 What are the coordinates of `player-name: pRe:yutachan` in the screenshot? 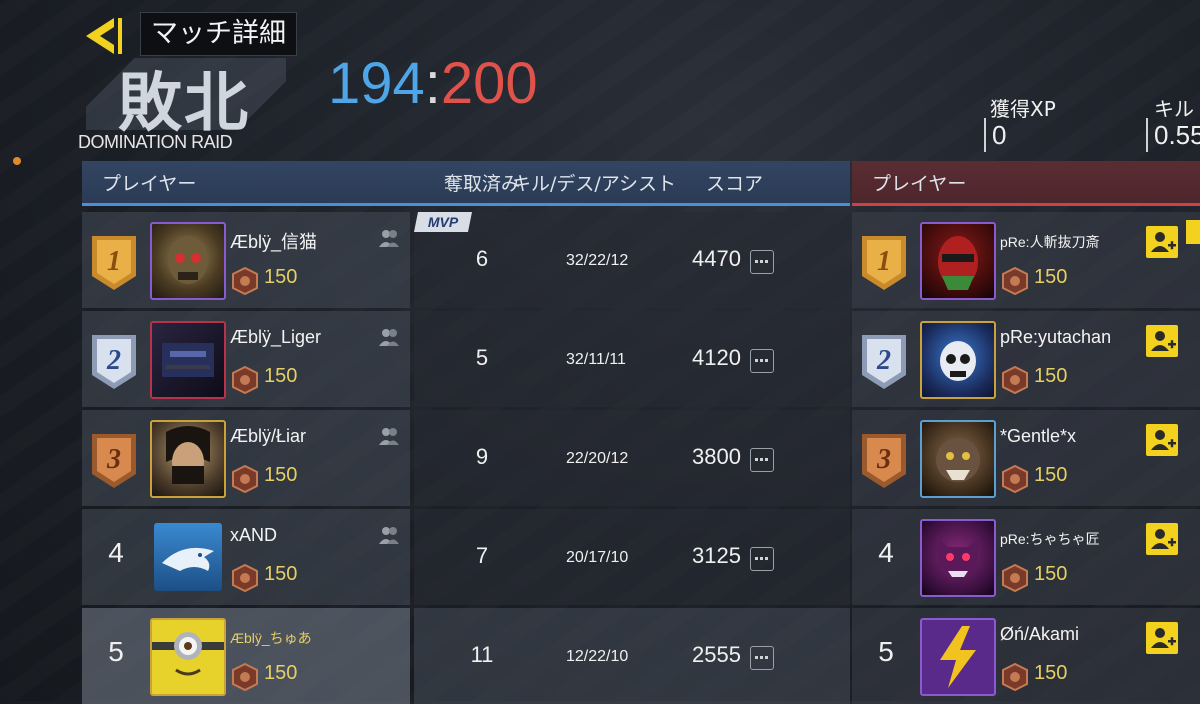 It's located at (1056, 337).